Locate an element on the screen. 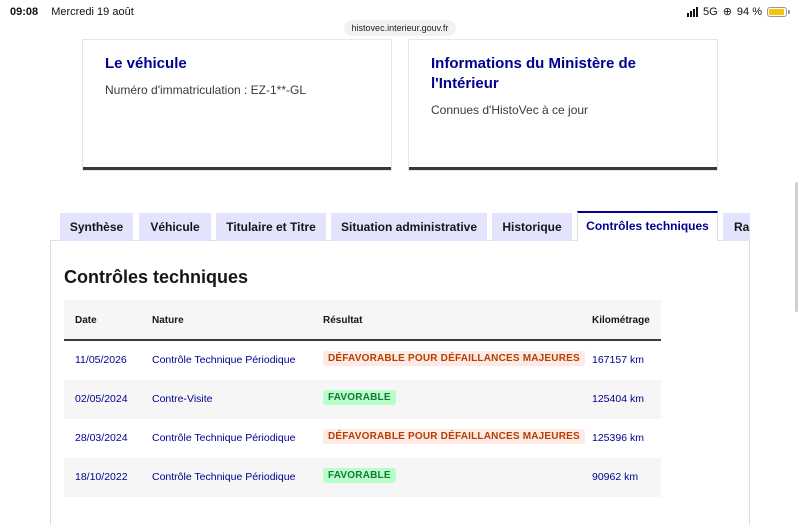 The image size is (800, 525). orientation-lock-icon: ⊕ is located at coordinates (727, 12).